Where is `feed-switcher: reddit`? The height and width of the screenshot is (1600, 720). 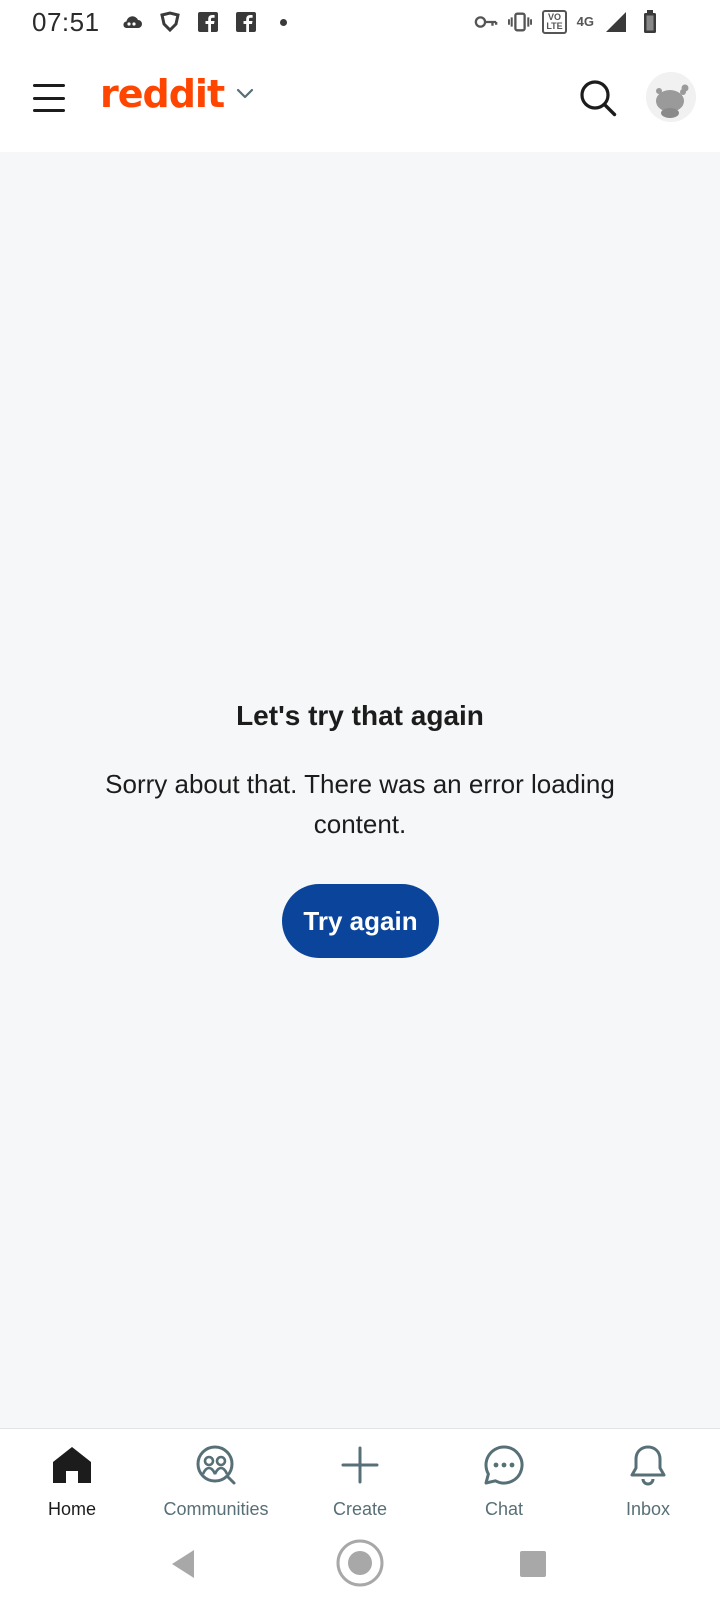
feed-switcher: reddit is located at coordinates (177, 94).